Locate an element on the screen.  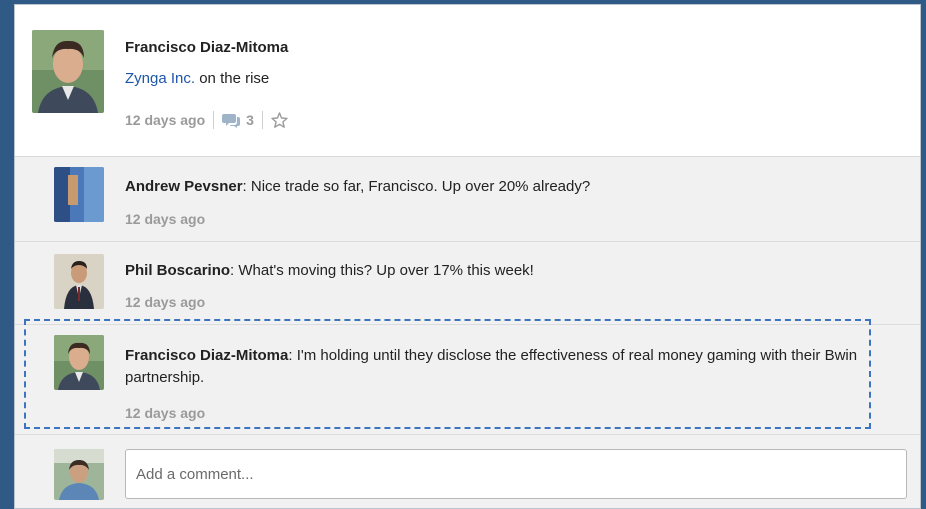
comment-author: Francisco Diaz-Mitoma is located at coordinates (206, 355).